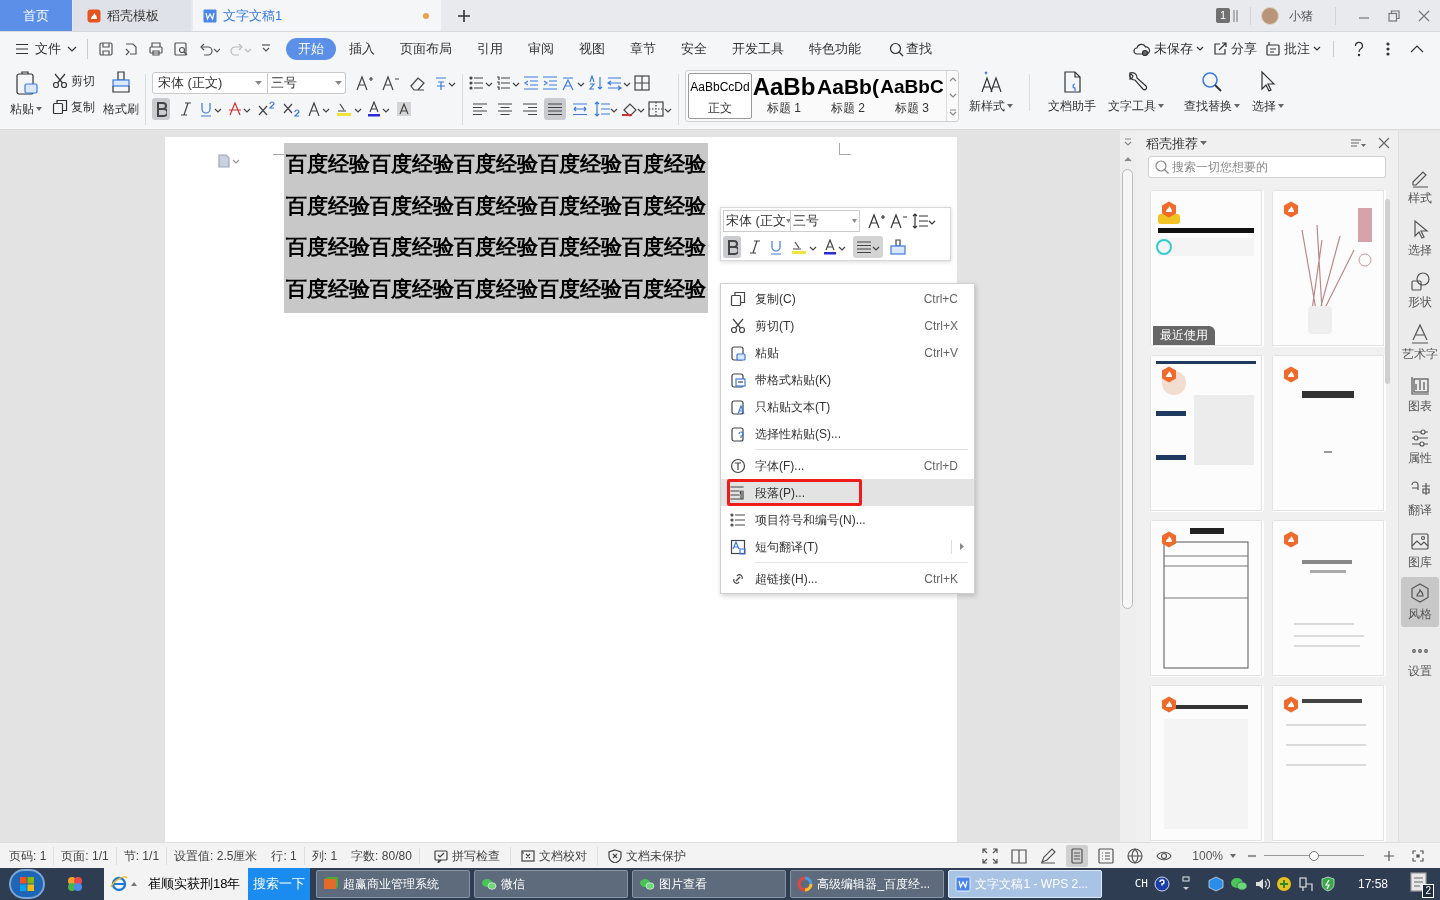  I want to click on context-menu-item: 字体(F)... Ctrl+D, so click(847, 465).